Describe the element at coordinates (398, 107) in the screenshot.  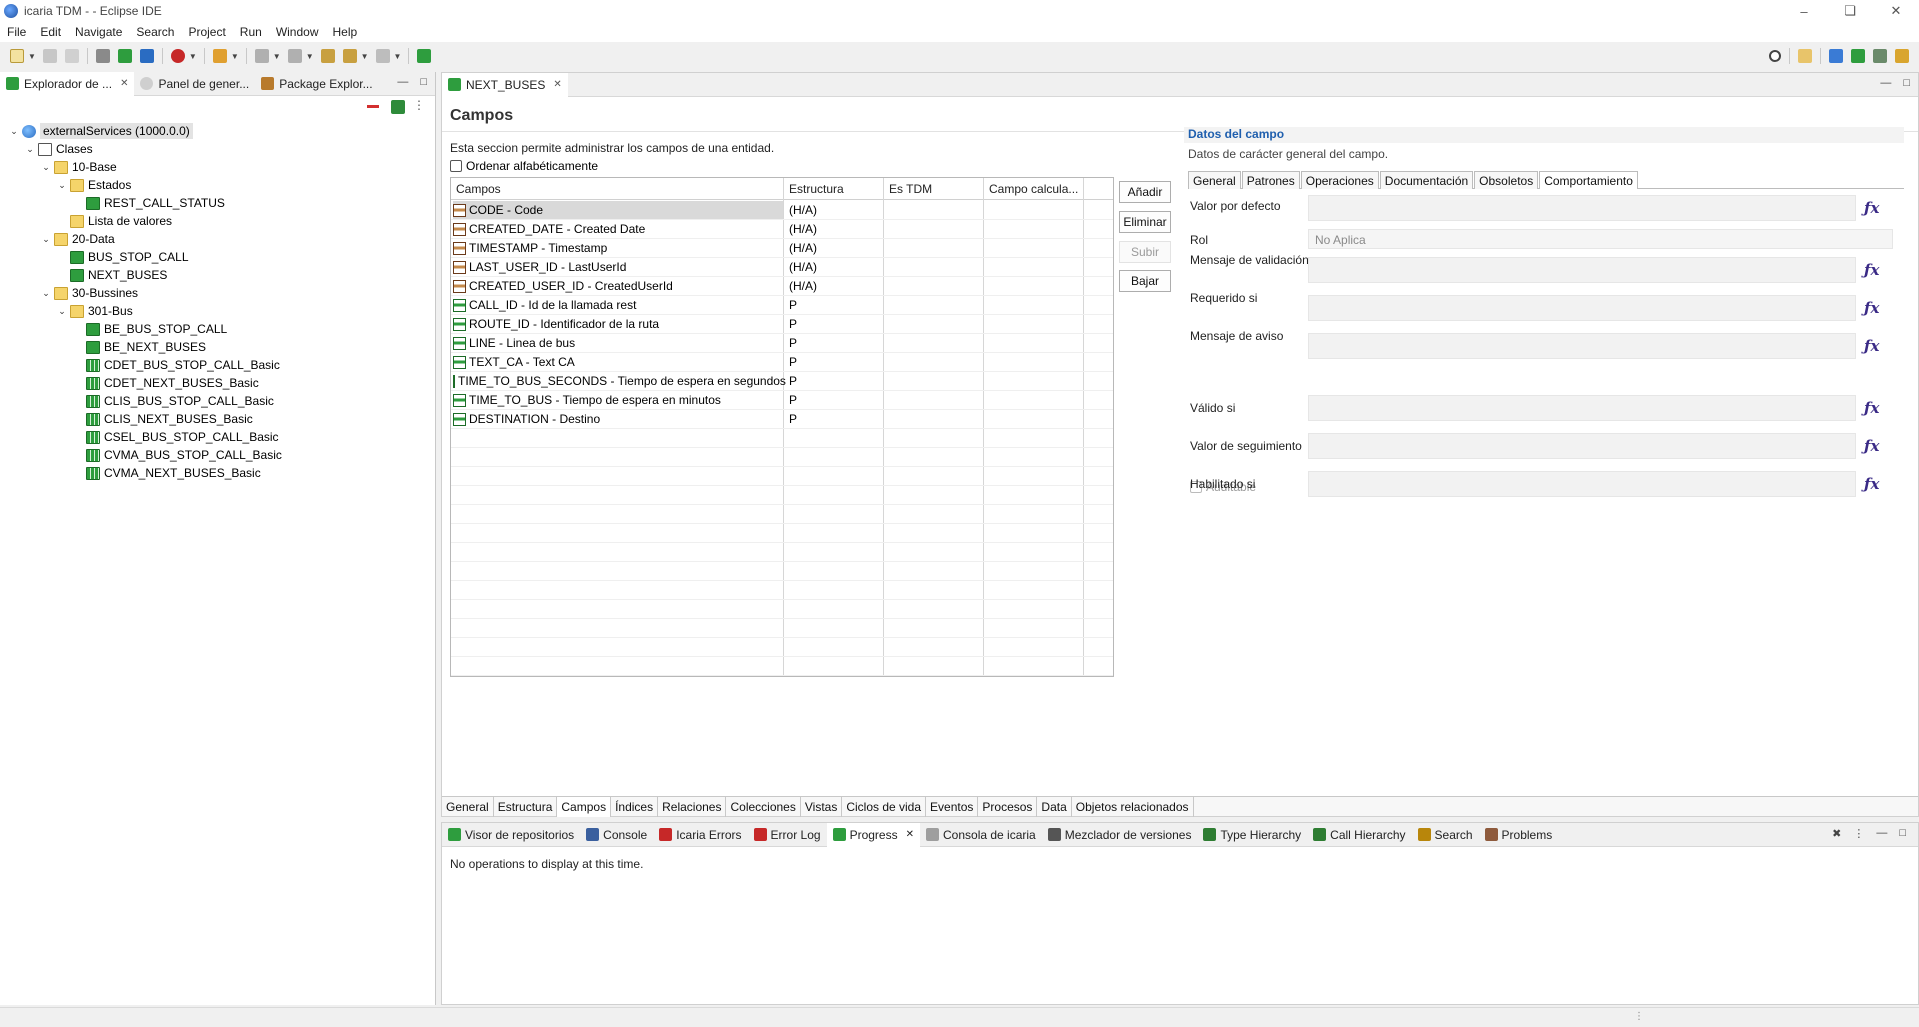
I see `link-with-editor-icon` at that location.